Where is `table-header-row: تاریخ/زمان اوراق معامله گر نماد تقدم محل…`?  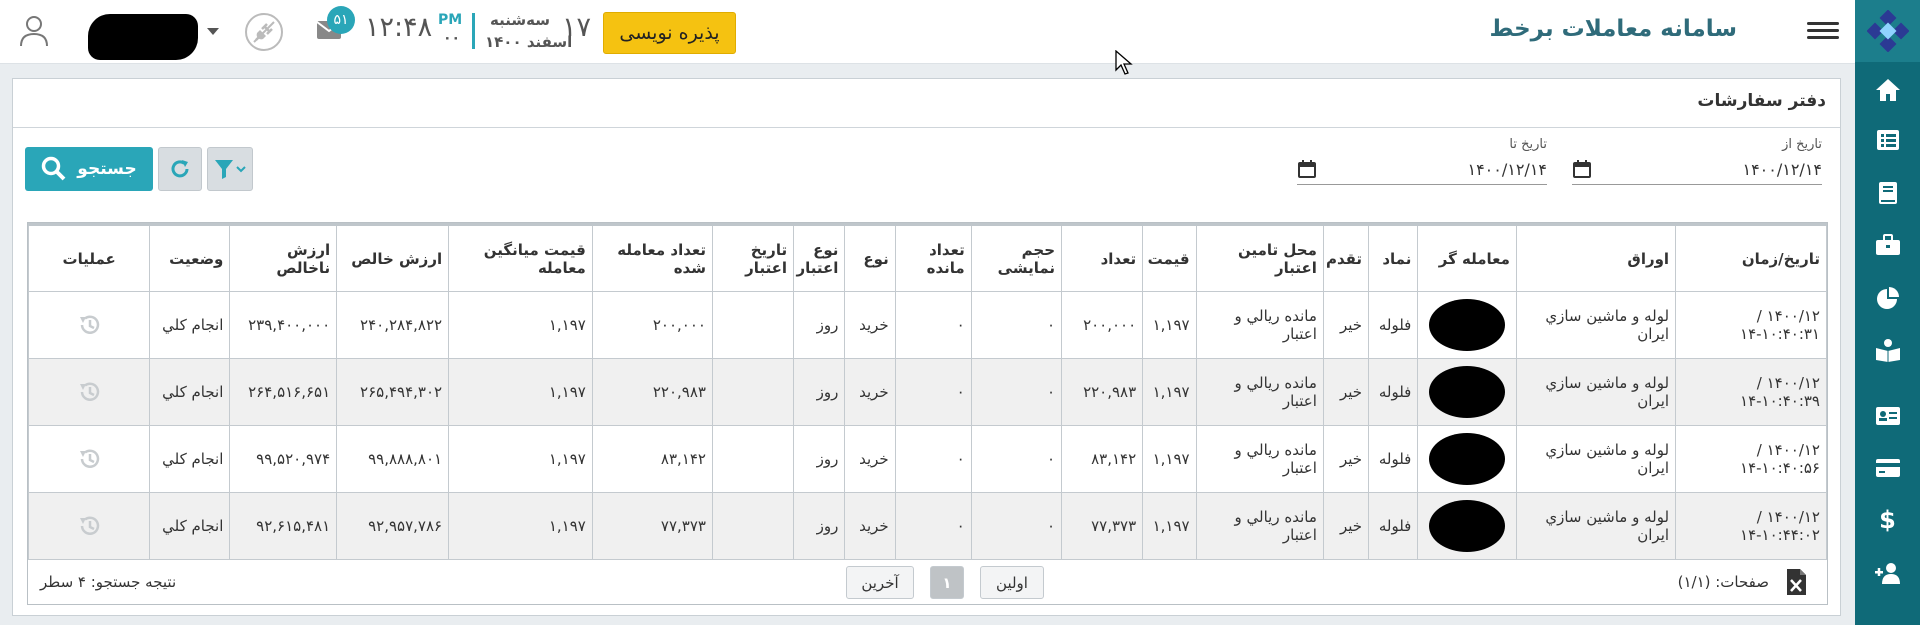
table-header-row: تاریخ/زمان اوراق معامله گر نماد تقدم محل… is located at coordinates (927, 257).